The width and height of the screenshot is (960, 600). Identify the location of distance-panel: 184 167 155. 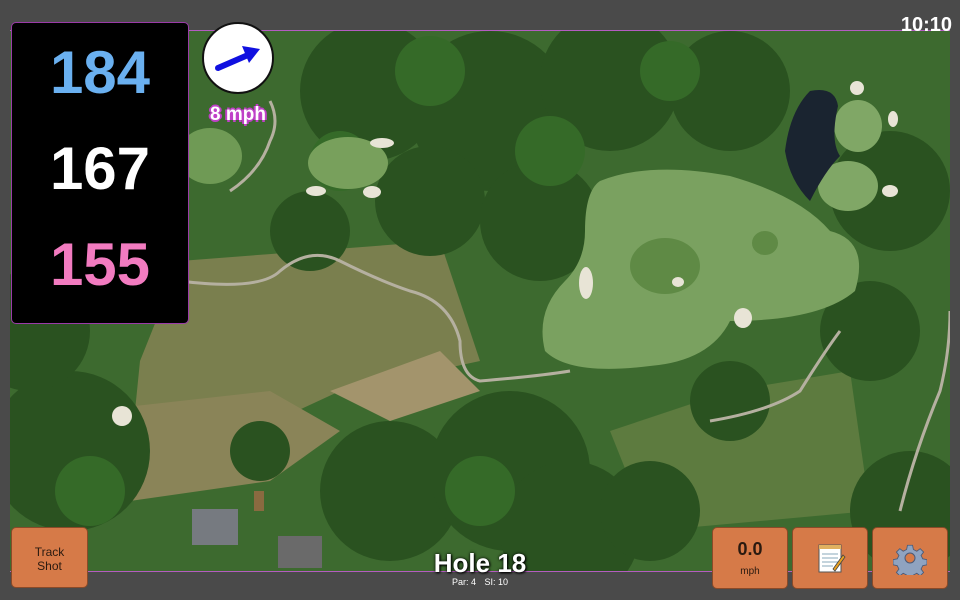
(100, 173).